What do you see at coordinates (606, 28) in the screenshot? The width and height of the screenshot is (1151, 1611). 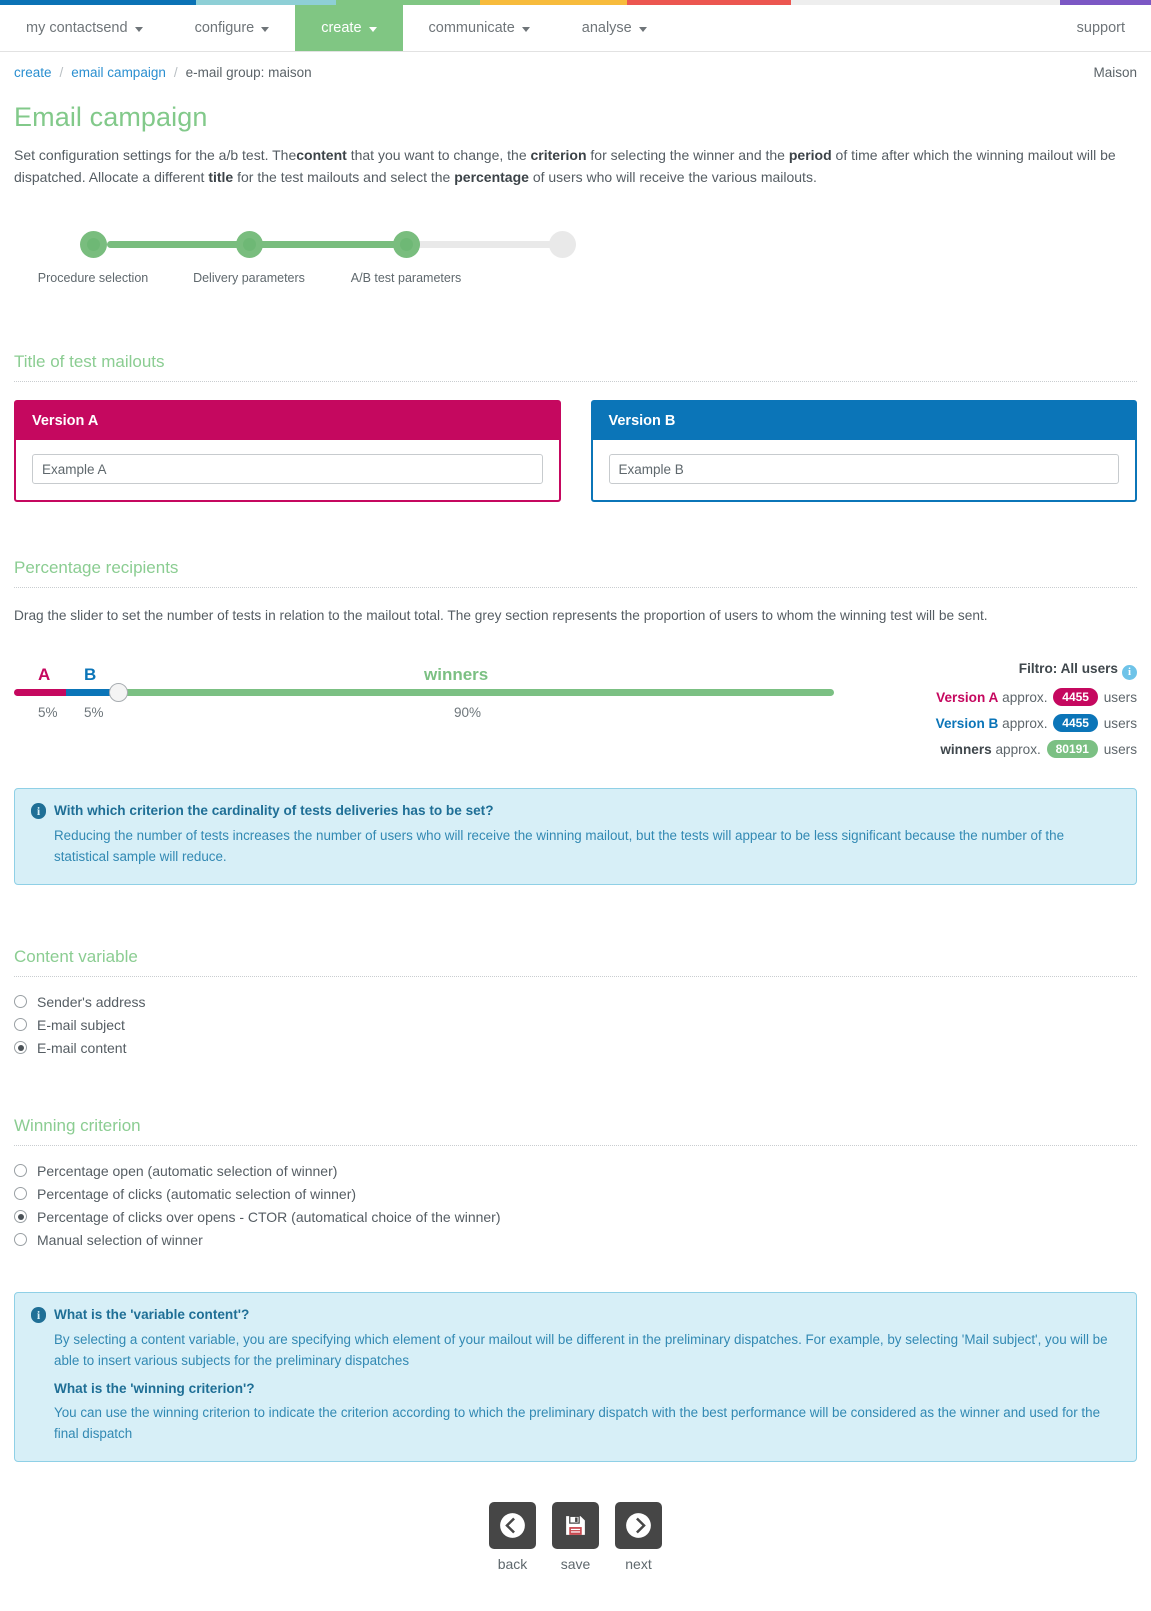 I see `nav-item-label: analyse` at bounding box center [606, 28].